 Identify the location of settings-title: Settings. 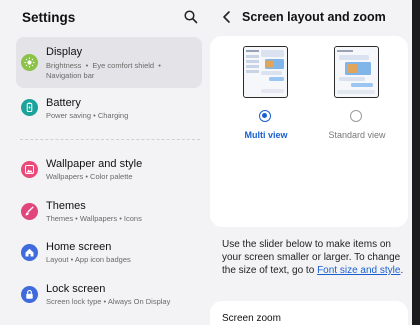
(49, 17).